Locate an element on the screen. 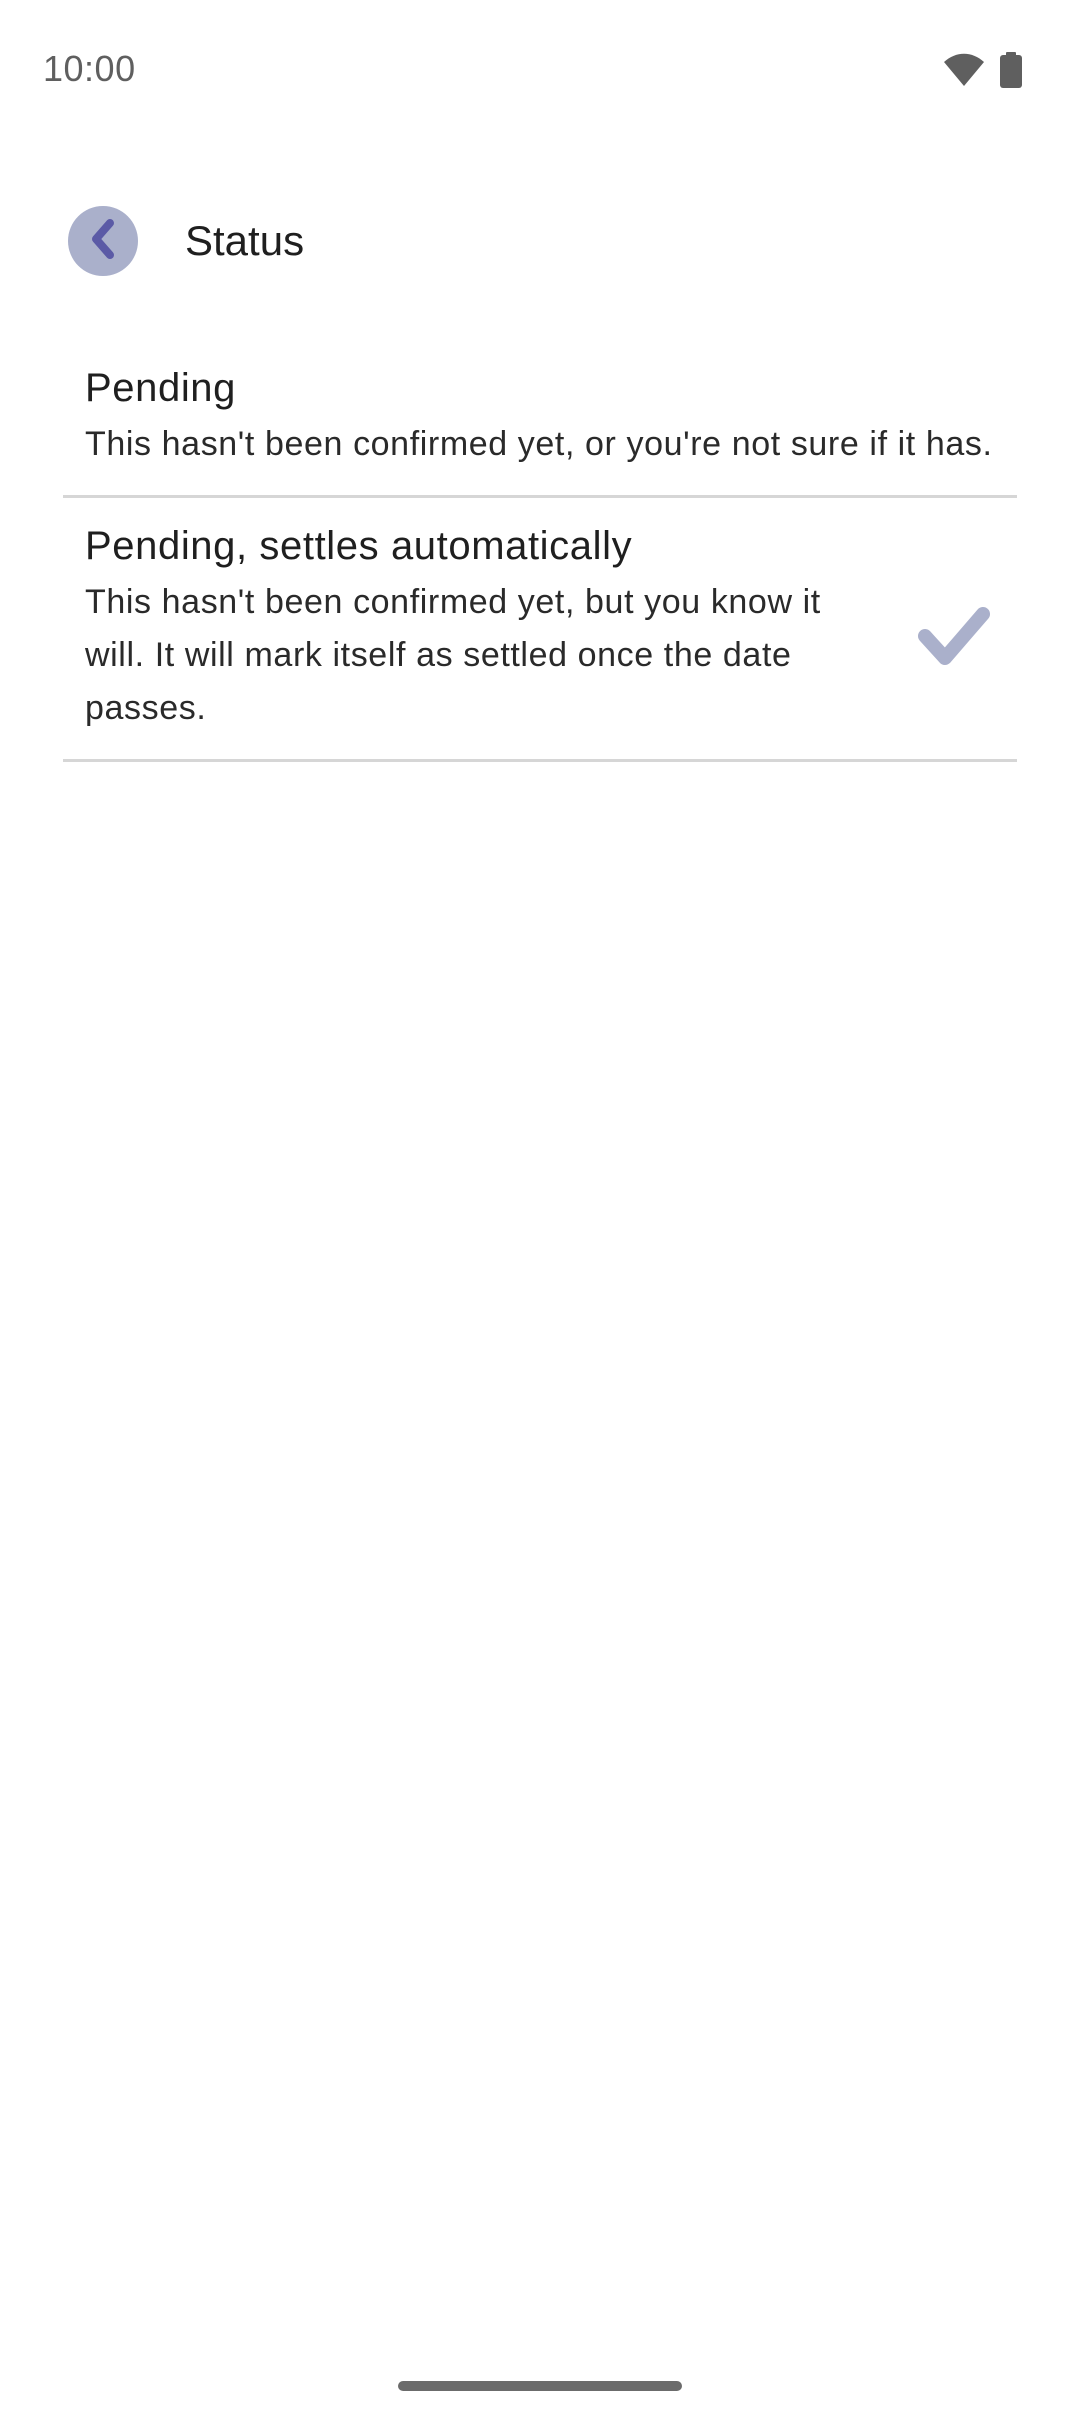 The height and width of the screenshot is (2424, 1080). system-status-bar: 10:00 is located at coordinates (540, 70).